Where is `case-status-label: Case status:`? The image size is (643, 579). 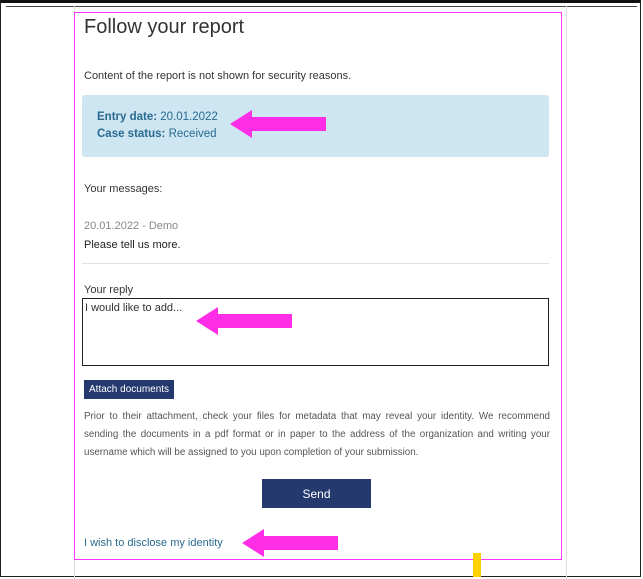
case-status-label: Case status: is located at coordinates (131, 134).